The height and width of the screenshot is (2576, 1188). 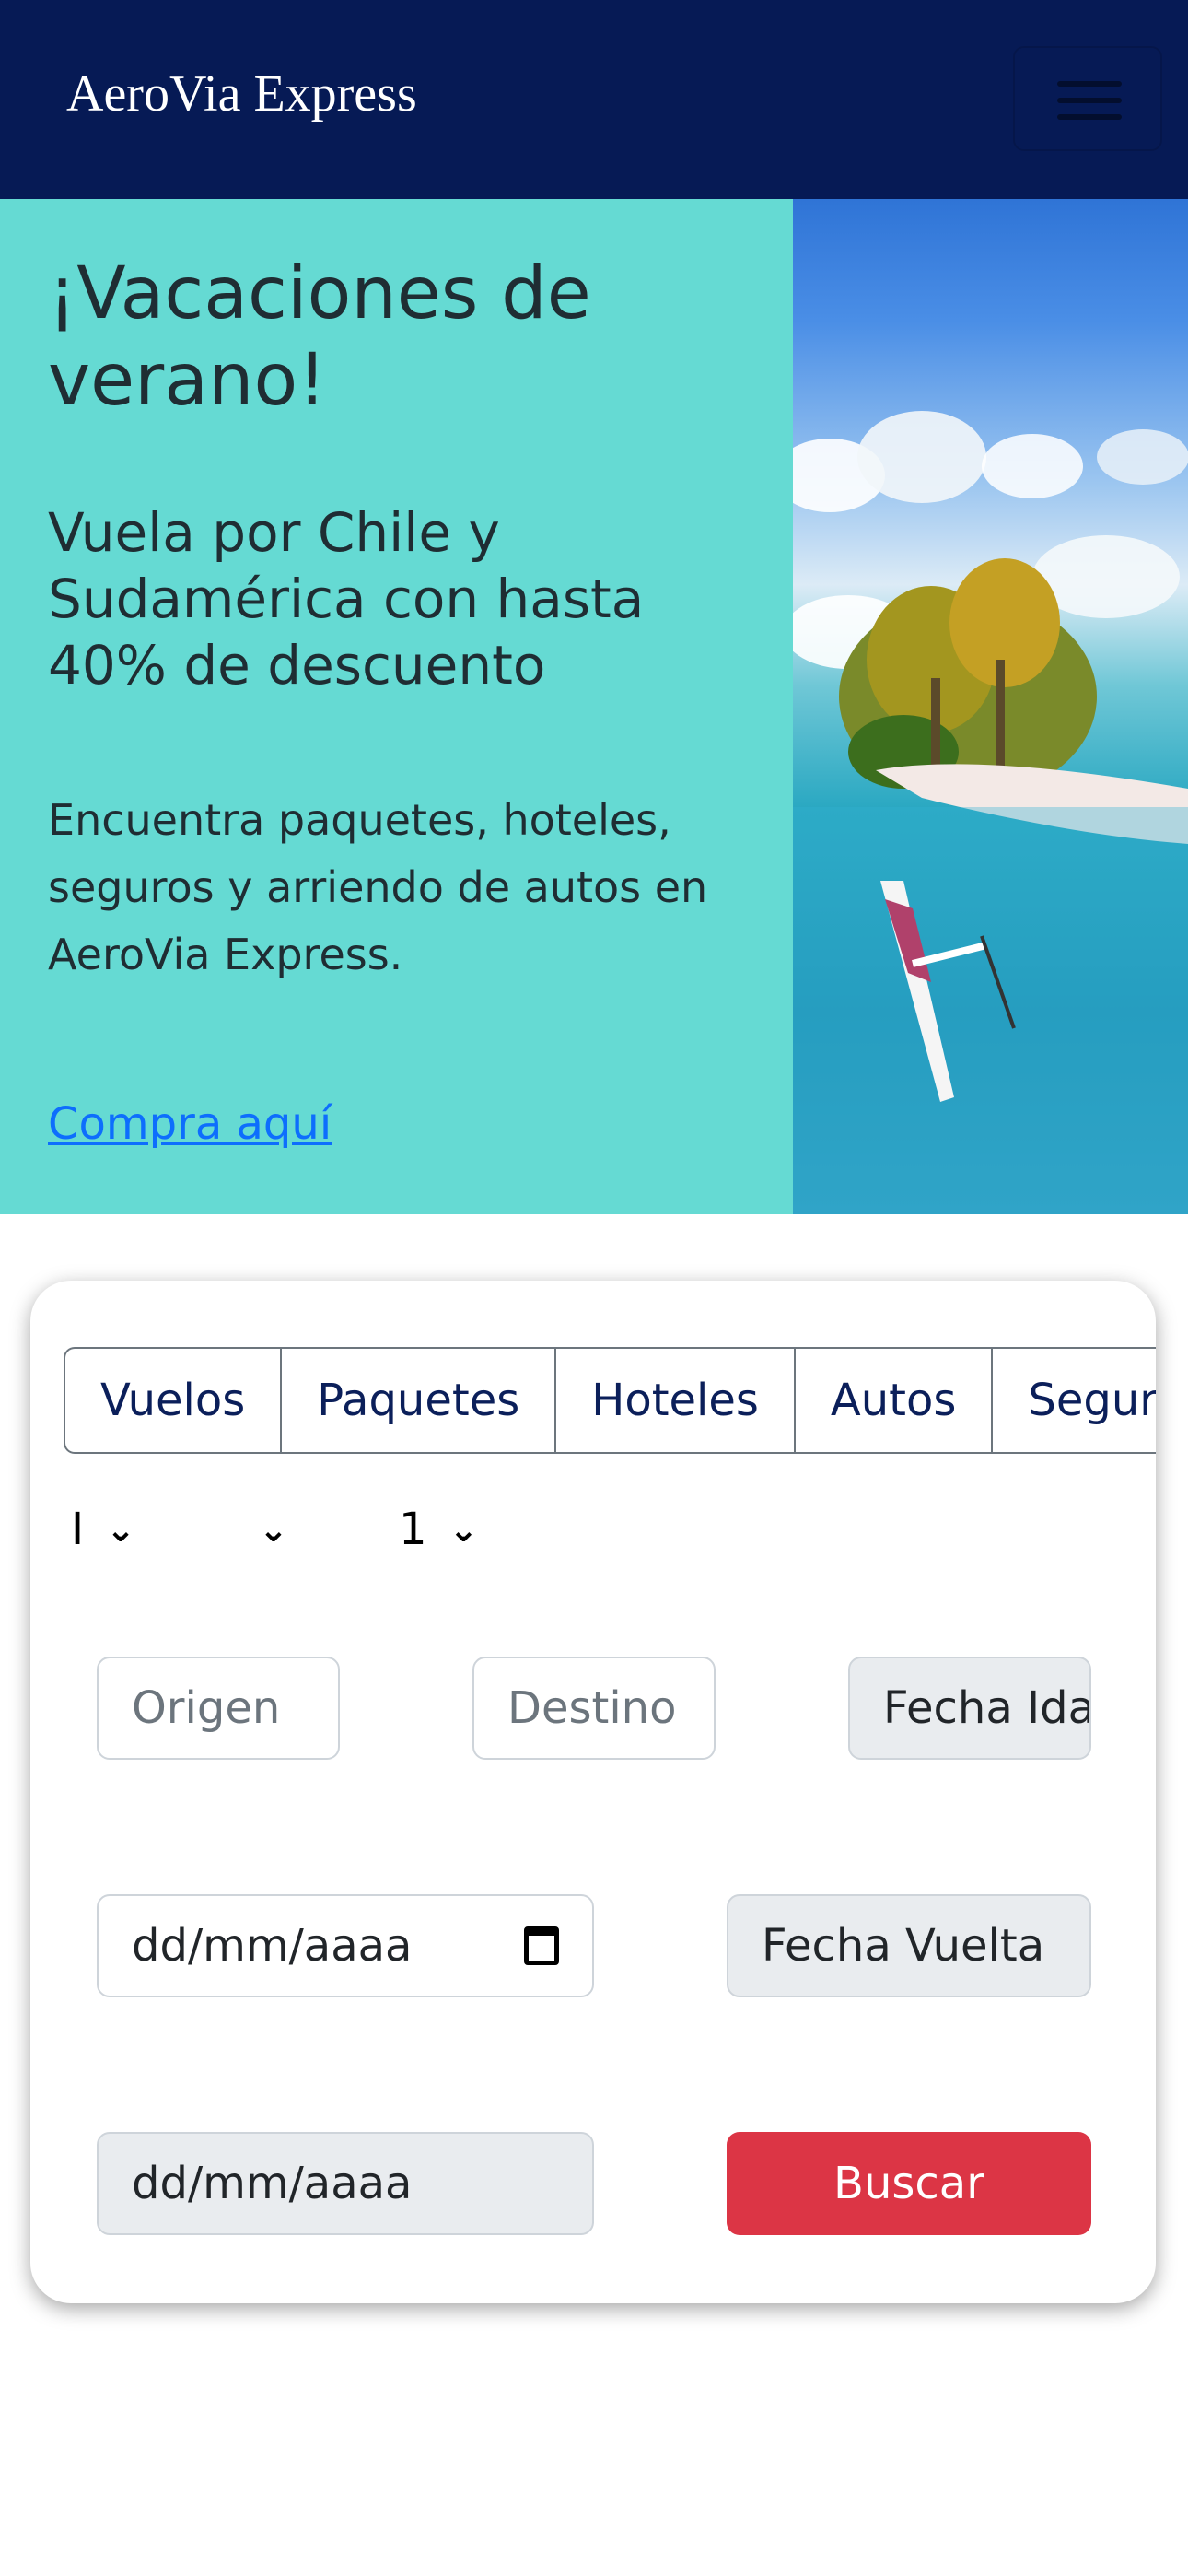 I want to click on class-select: ⌄, so click(x=262, y=1529).